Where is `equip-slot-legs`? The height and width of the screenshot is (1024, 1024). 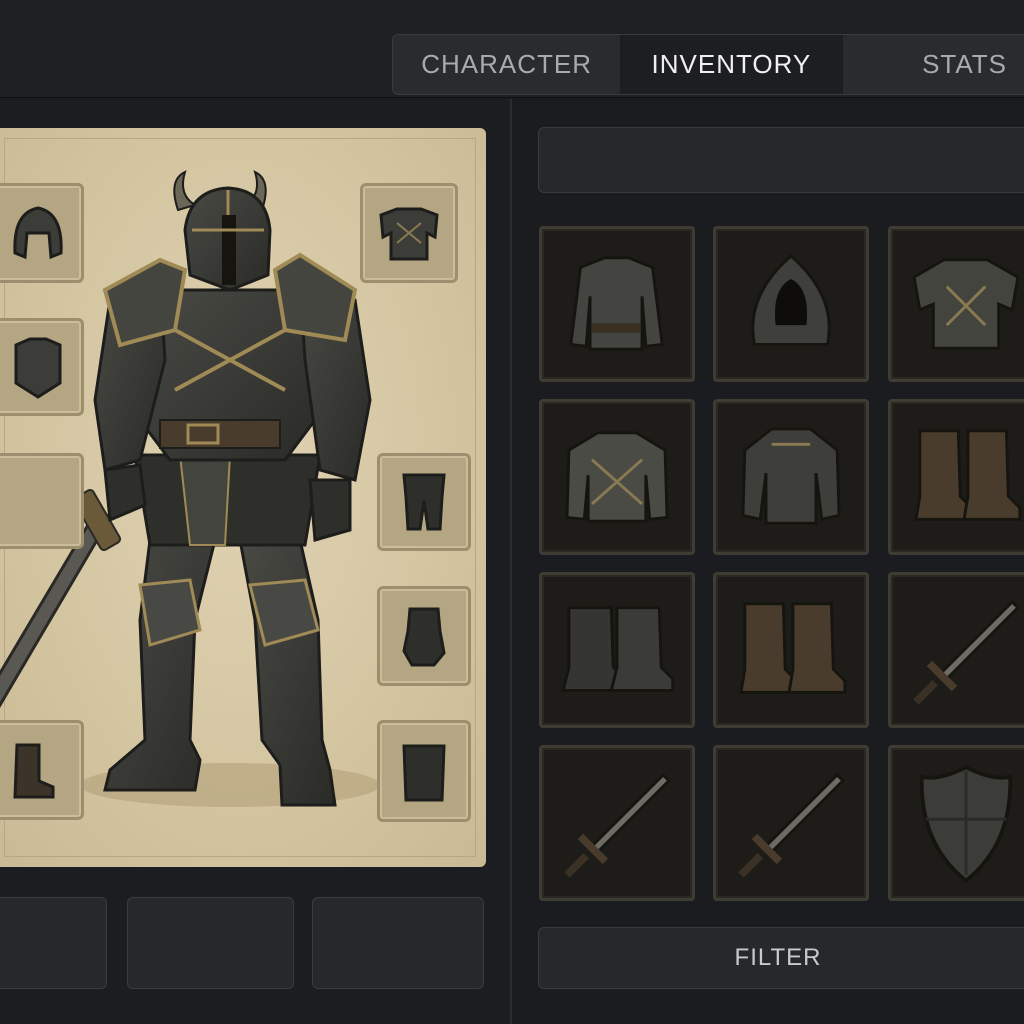
equip-slot-legs is located at coordinates (424, 502).